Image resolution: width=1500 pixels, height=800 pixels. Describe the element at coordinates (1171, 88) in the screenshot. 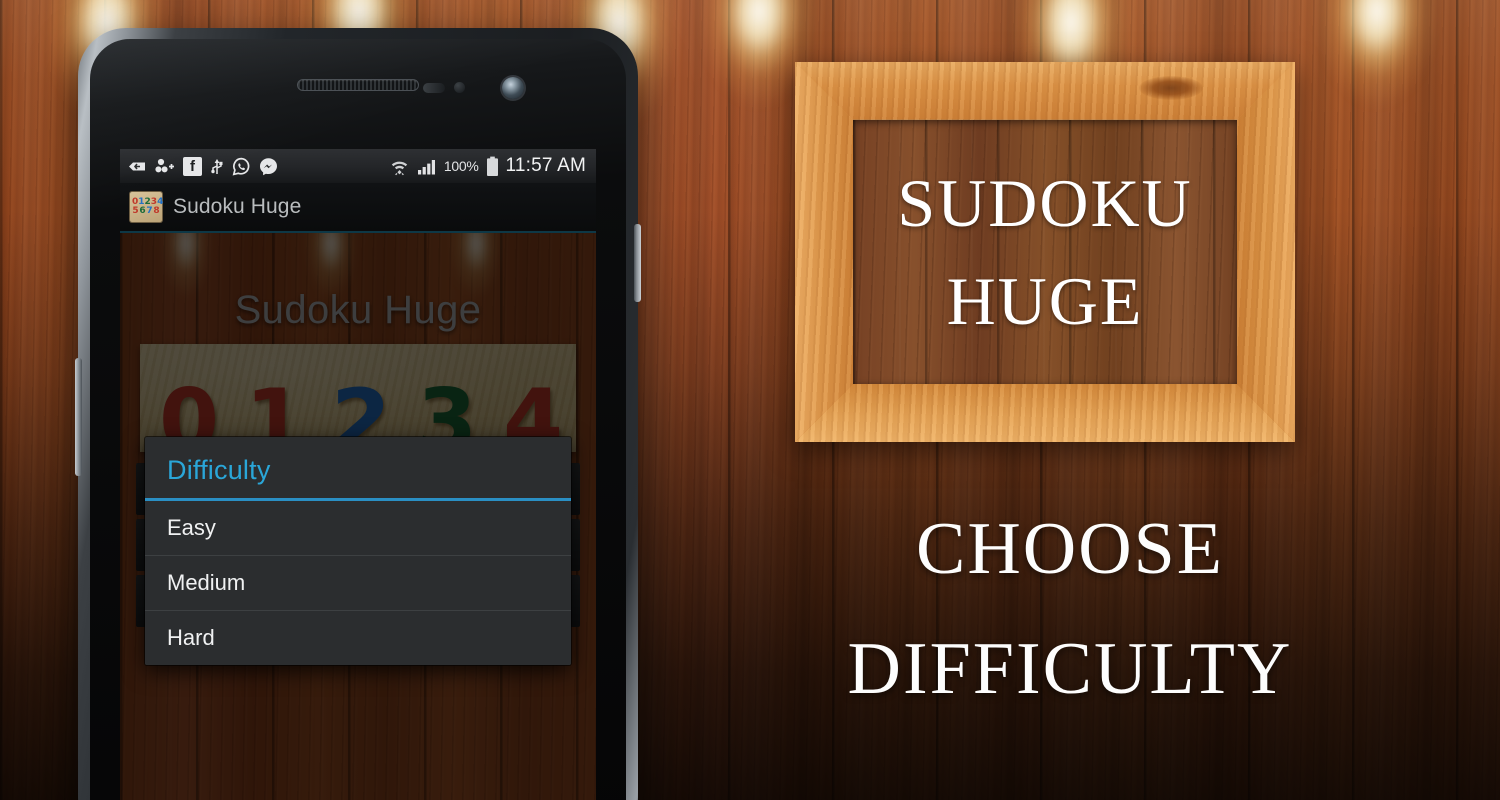

I see `frame-wood-knot` at that location.